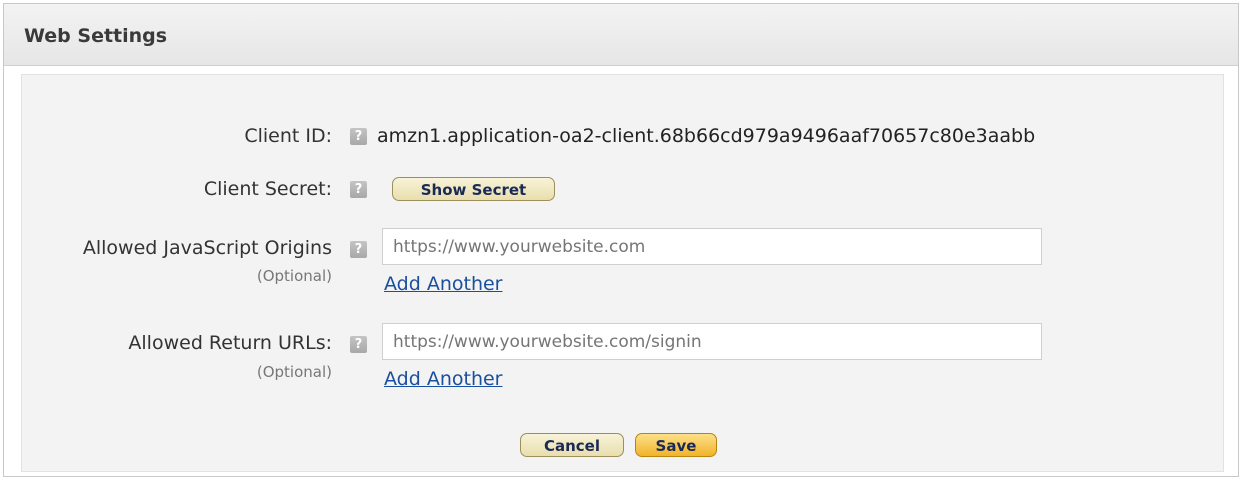  What do you see at coordinates (676, 445) in the screenshot?
I see `save-button: Save` at bounding box center [676, 445].